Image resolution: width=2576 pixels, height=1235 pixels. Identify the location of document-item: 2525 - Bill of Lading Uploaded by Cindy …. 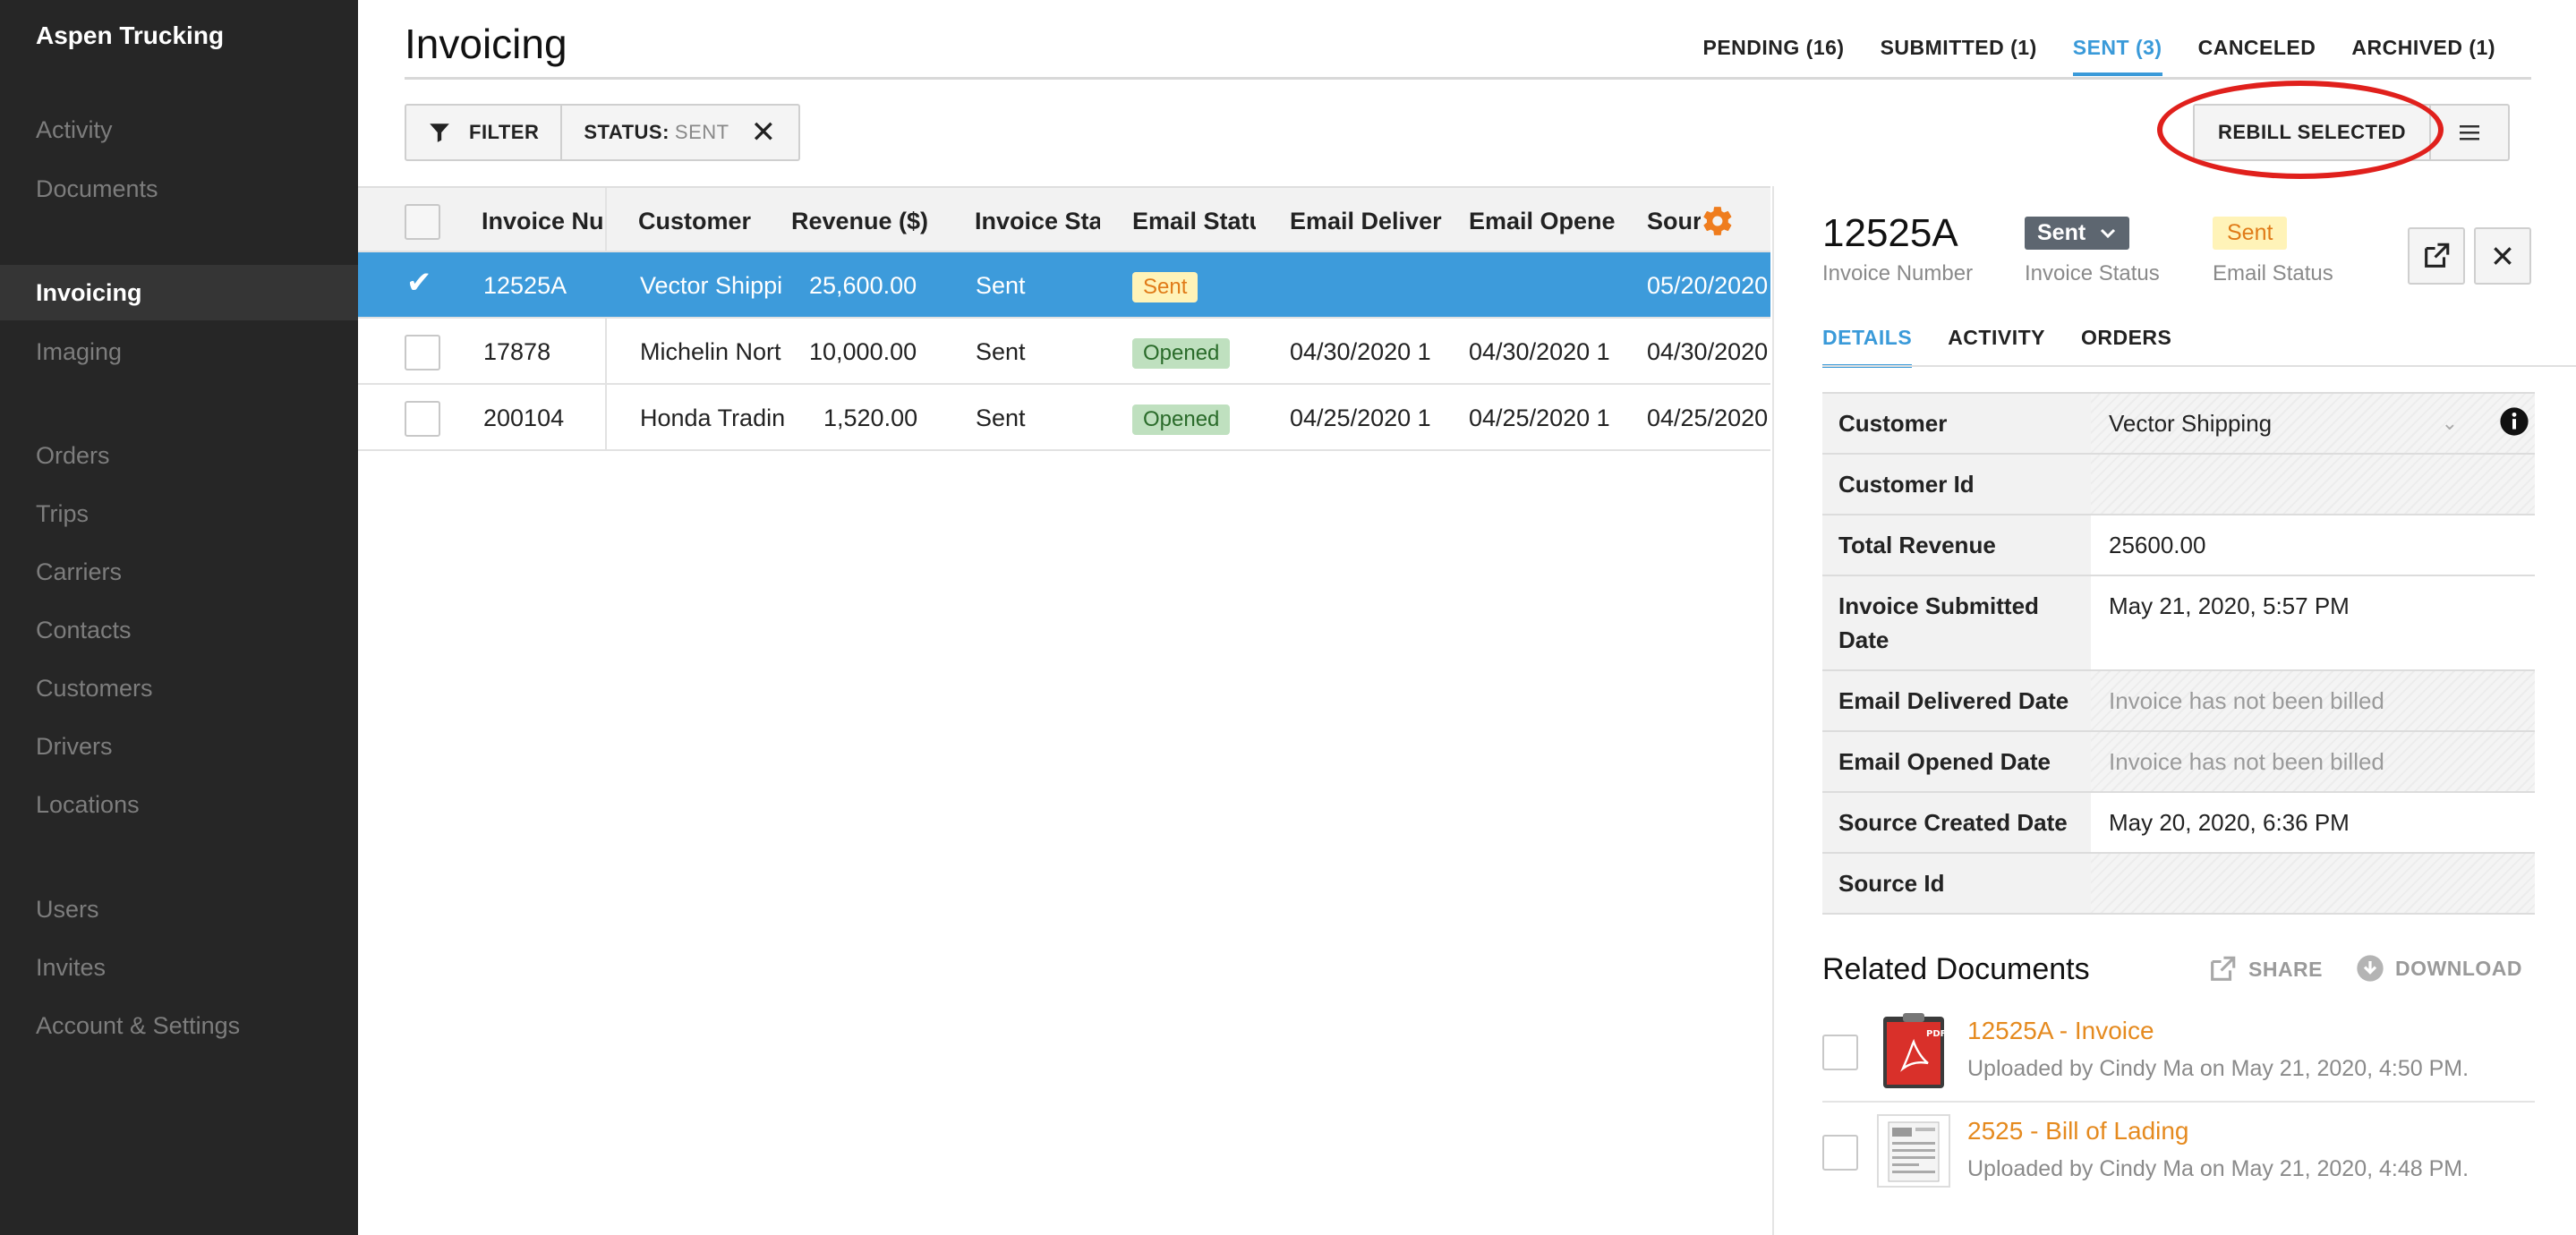
(2178, 1150).